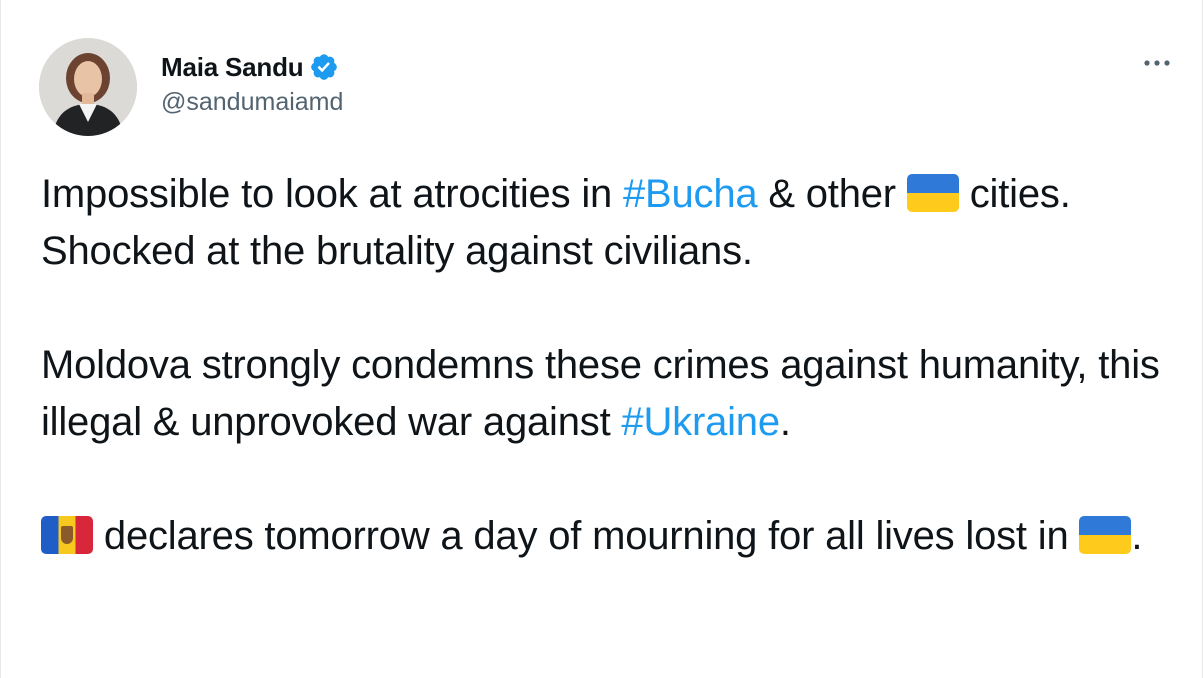  What do you see at coordinates (700, 422) in the screenshot?
I see `hashtag-link-ukraine: #Ukraine` at bounding box center [700, 422].